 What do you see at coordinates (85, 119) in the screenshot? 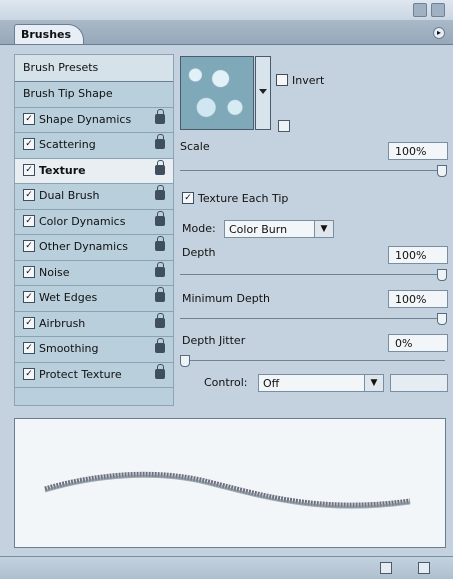
I see `sidebar-item-label: Shape Dynamics` at bounding box center [85, 119].